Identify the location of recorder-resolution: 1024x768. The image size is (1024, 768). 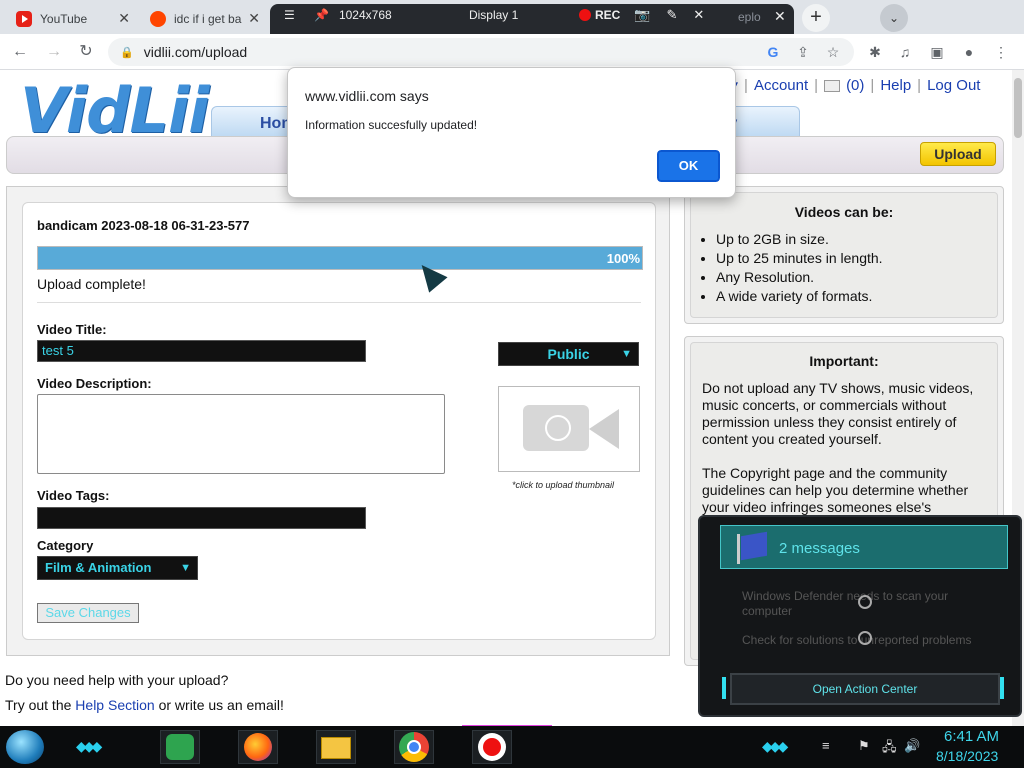
(365, 15).